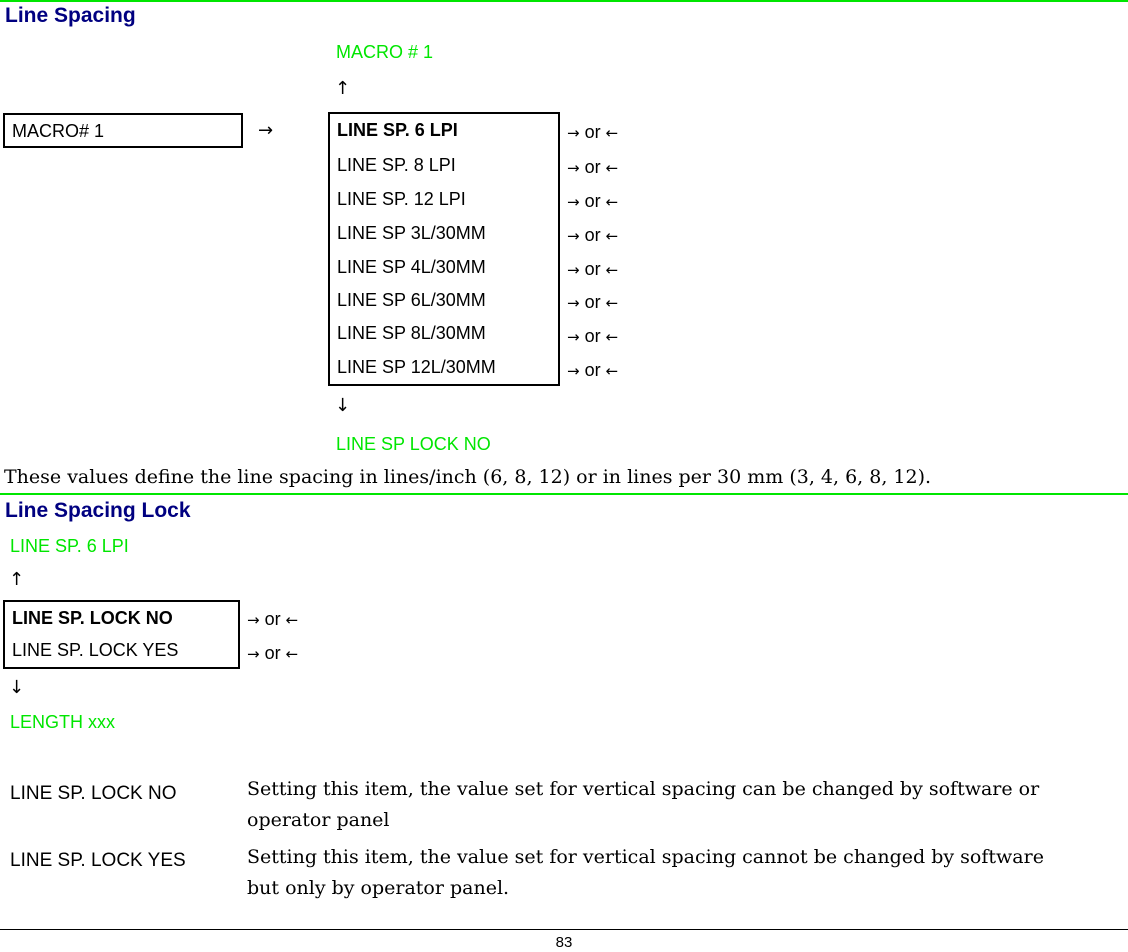 The width and height of the screenshot is (1128, 952). Describe the element at coordinates (411, 300) in the screenshot. I see `option-line-sp-6l-30mm: LINE SP 6L/30MM` at that location.